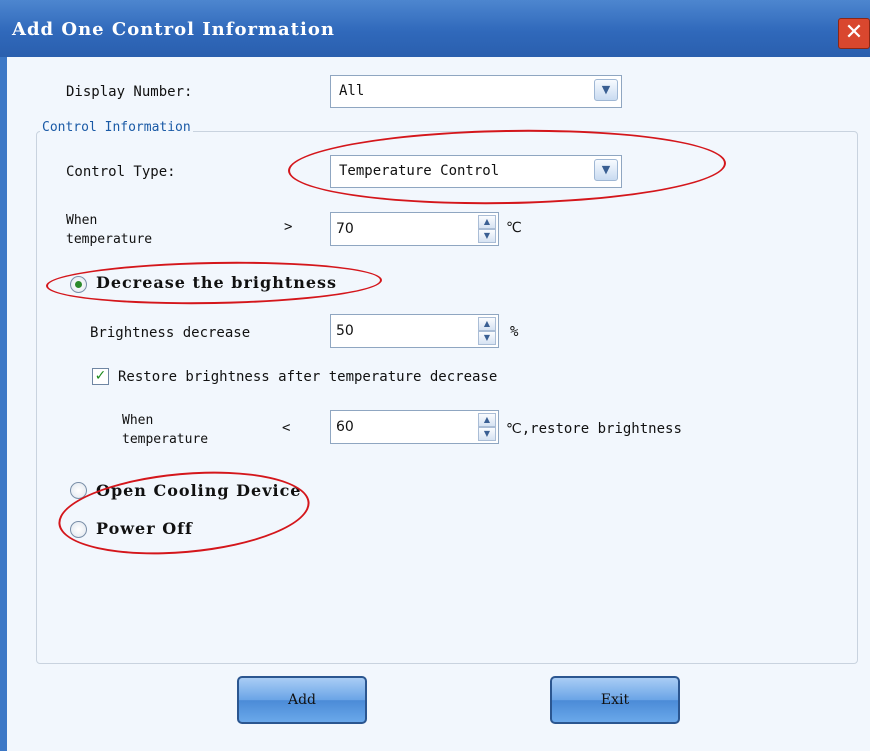 Image resolution: width=870 pixels, height=751 pixels. I want to click on control-type-label: Control Type:, so click(121, 172).